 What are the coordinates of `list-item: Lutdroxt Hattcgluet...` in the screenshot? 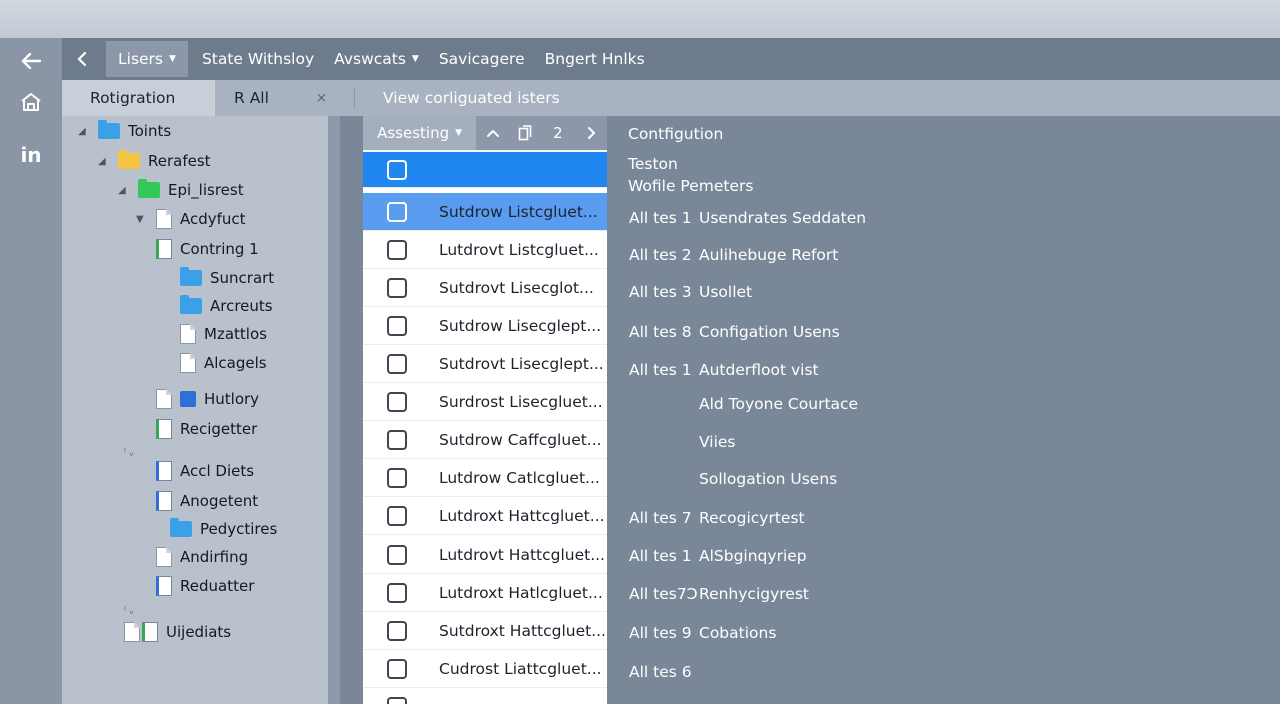 It's located at (485, 516).